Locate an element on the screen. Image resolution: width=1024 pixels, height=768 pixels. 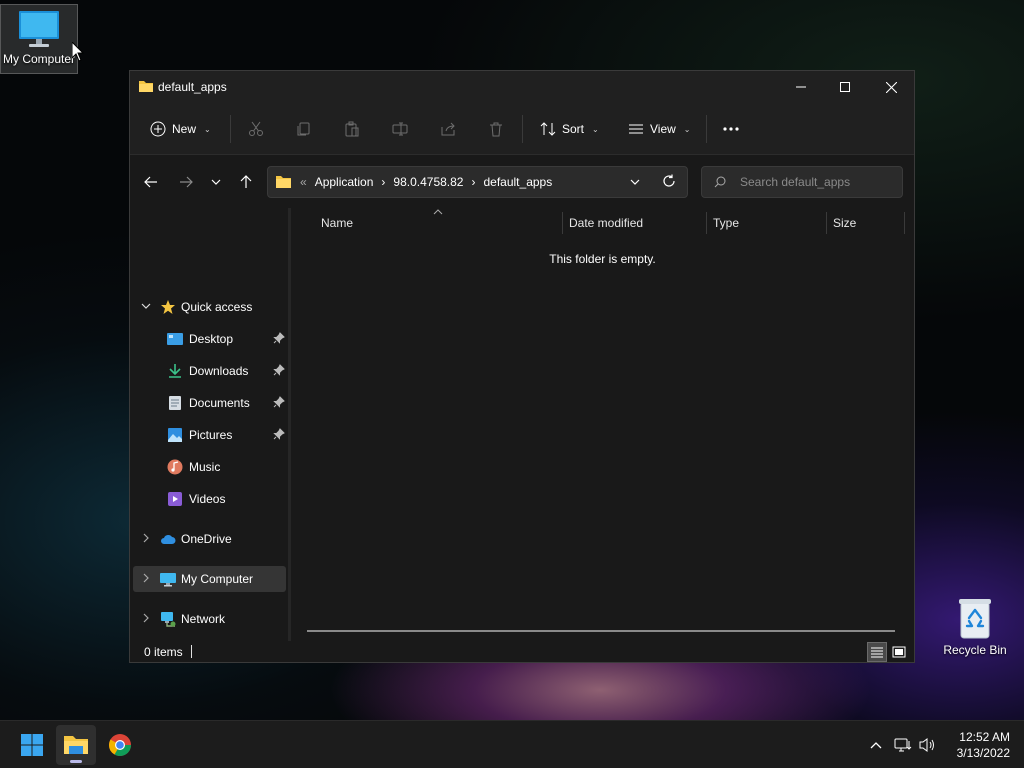
search-input is located at coordinates (815, 182).